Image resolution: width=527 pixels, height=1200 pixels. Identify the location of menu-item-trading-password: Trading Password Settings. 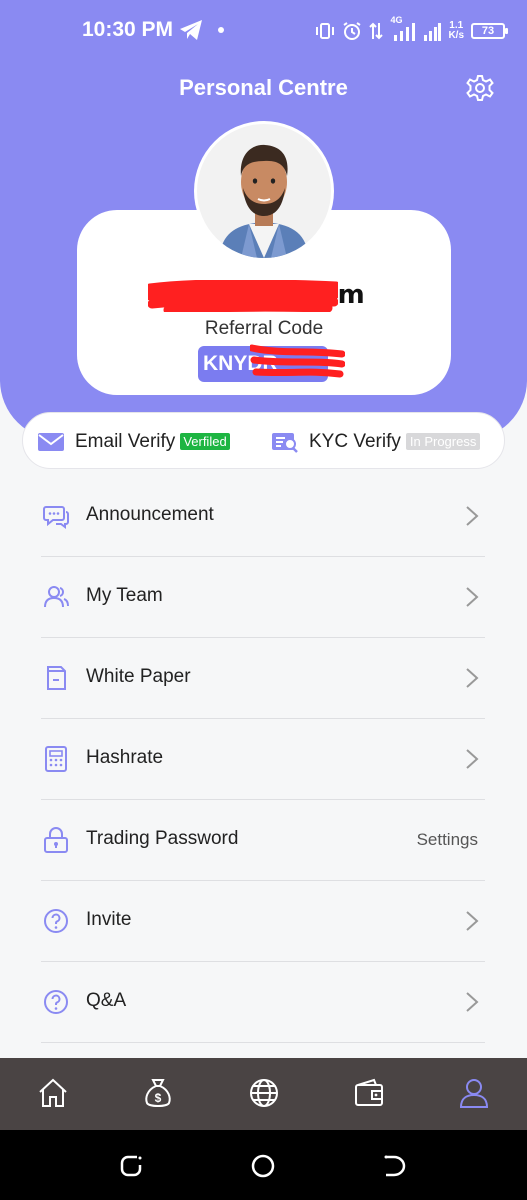
(263, 840).